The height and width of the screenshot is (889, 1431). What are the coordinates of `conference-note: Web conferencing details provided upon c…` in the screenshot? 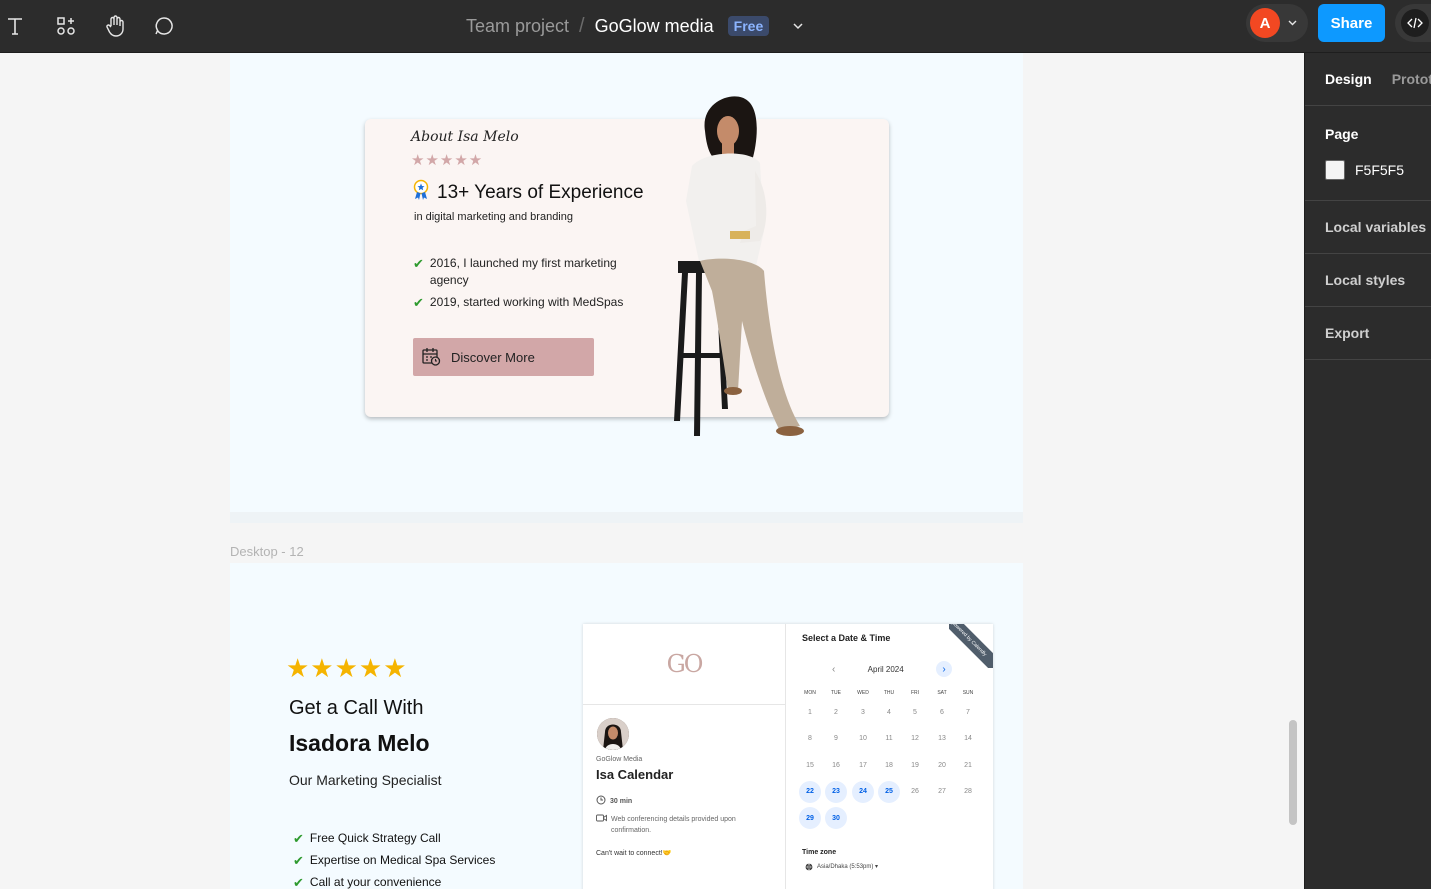 It's located at (681, 825).